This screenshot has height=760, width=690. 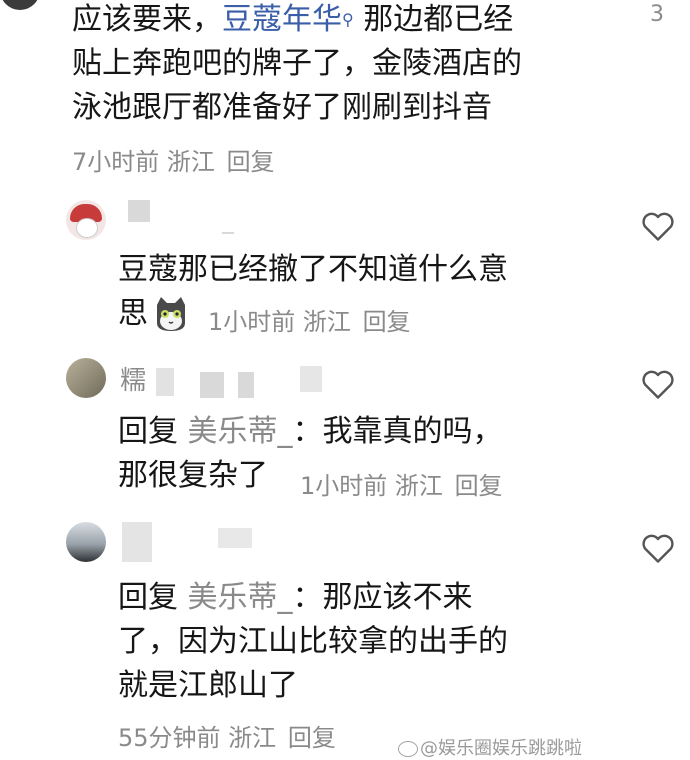 What do you see at coordinates (490, 747) in the screenshot?
I see `watermark: @娱乐圈娱乐跳跳啦` at bounding box center [490, 747].